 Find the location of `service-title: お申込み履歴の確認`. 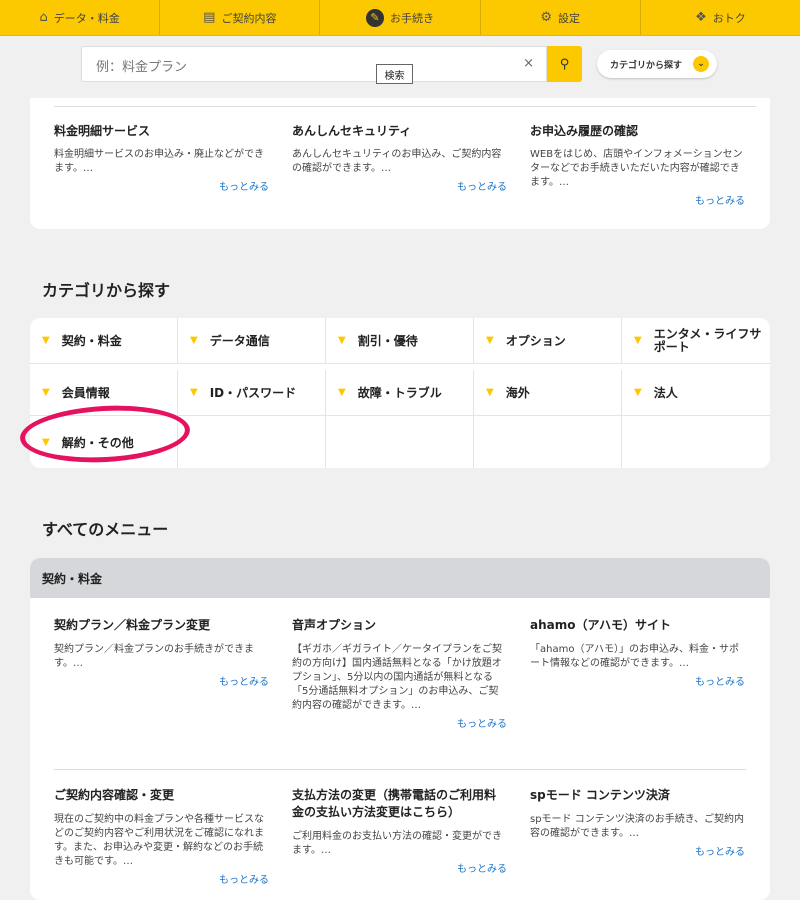

service-title: お申込み履歴の確認 is located at coordinates (584, 131).